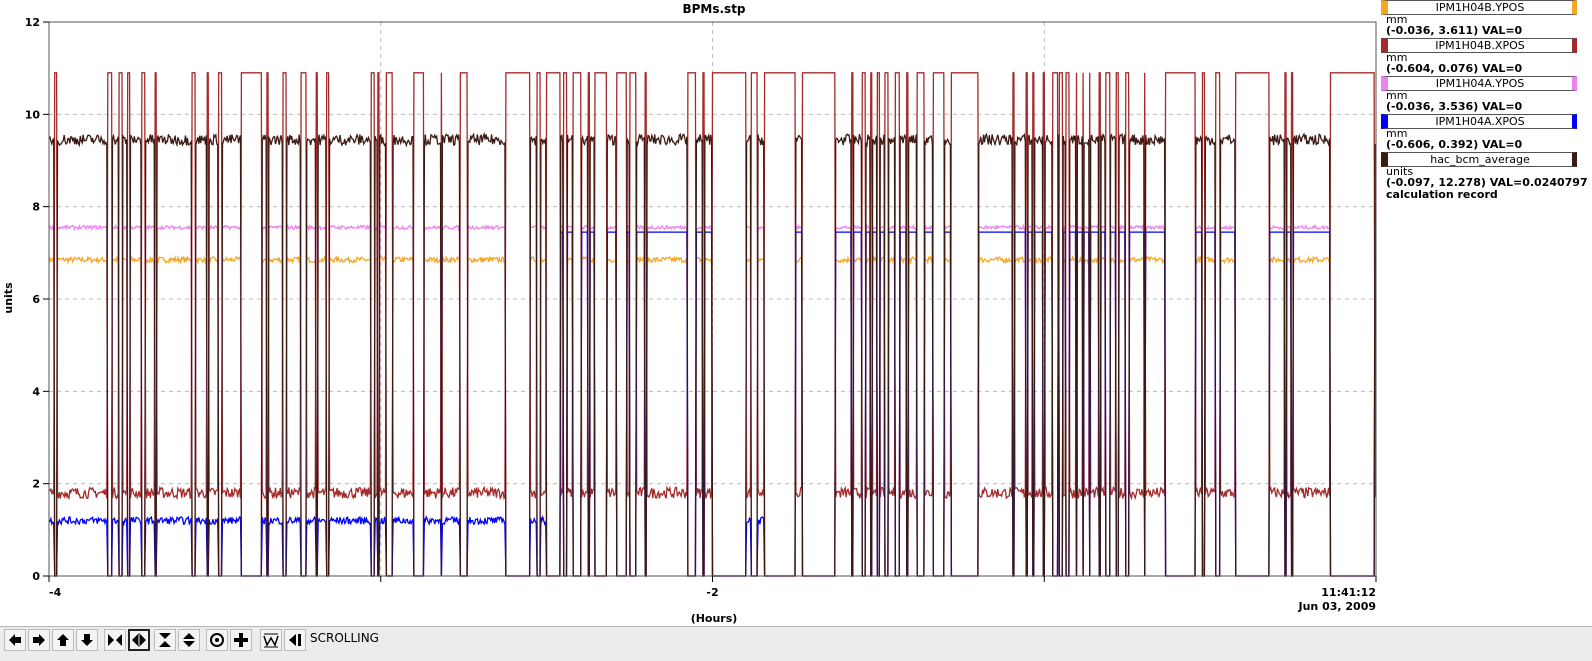  I want to click on toolbar: SCROLLING, so click(796, 643).